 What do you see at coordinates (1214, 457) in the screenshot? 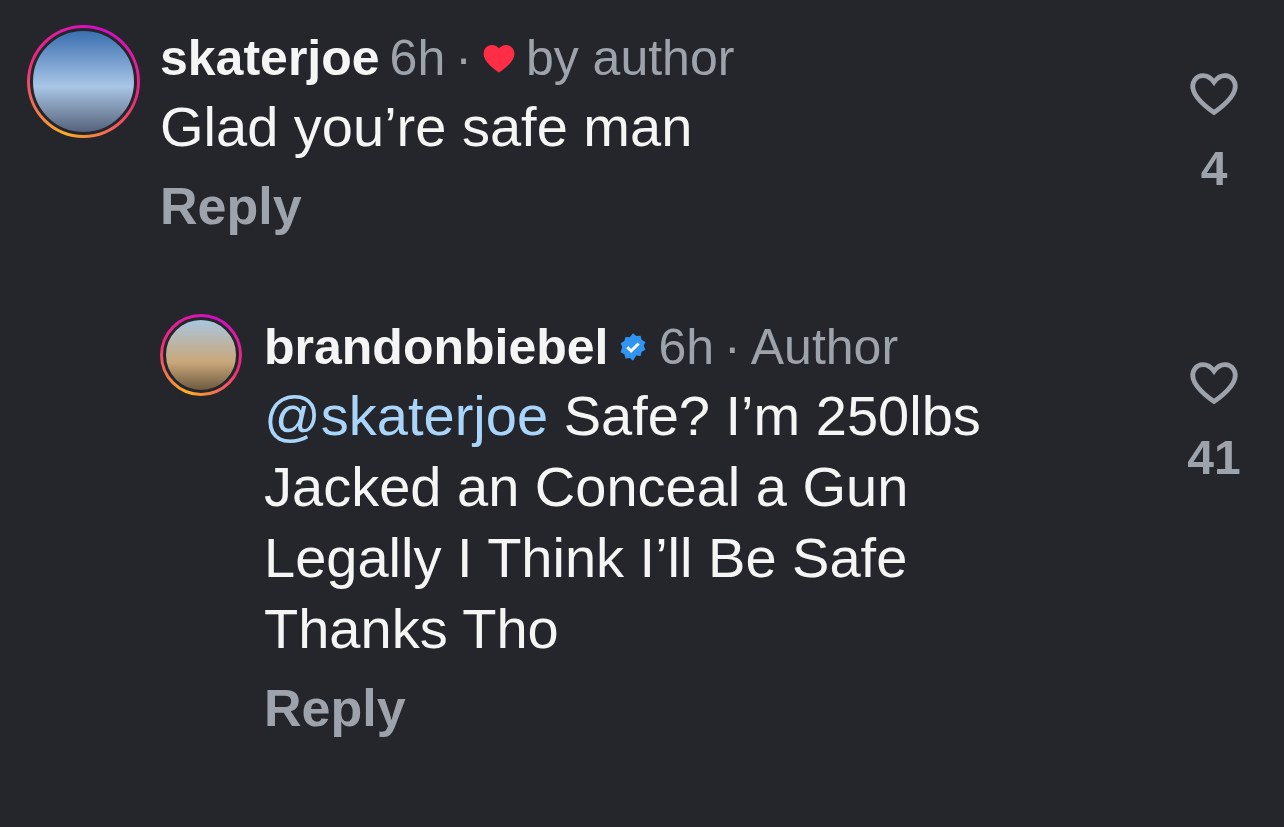
I see `like-count: 41` at bounding box center [1214, 457].